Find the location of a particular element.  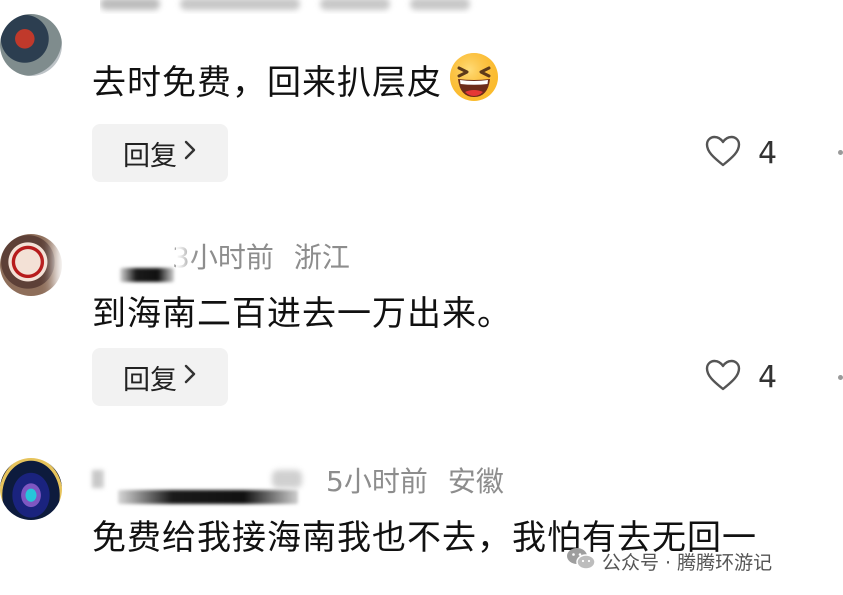

comment-location: 浙江 is located at coordinates (321, 257).